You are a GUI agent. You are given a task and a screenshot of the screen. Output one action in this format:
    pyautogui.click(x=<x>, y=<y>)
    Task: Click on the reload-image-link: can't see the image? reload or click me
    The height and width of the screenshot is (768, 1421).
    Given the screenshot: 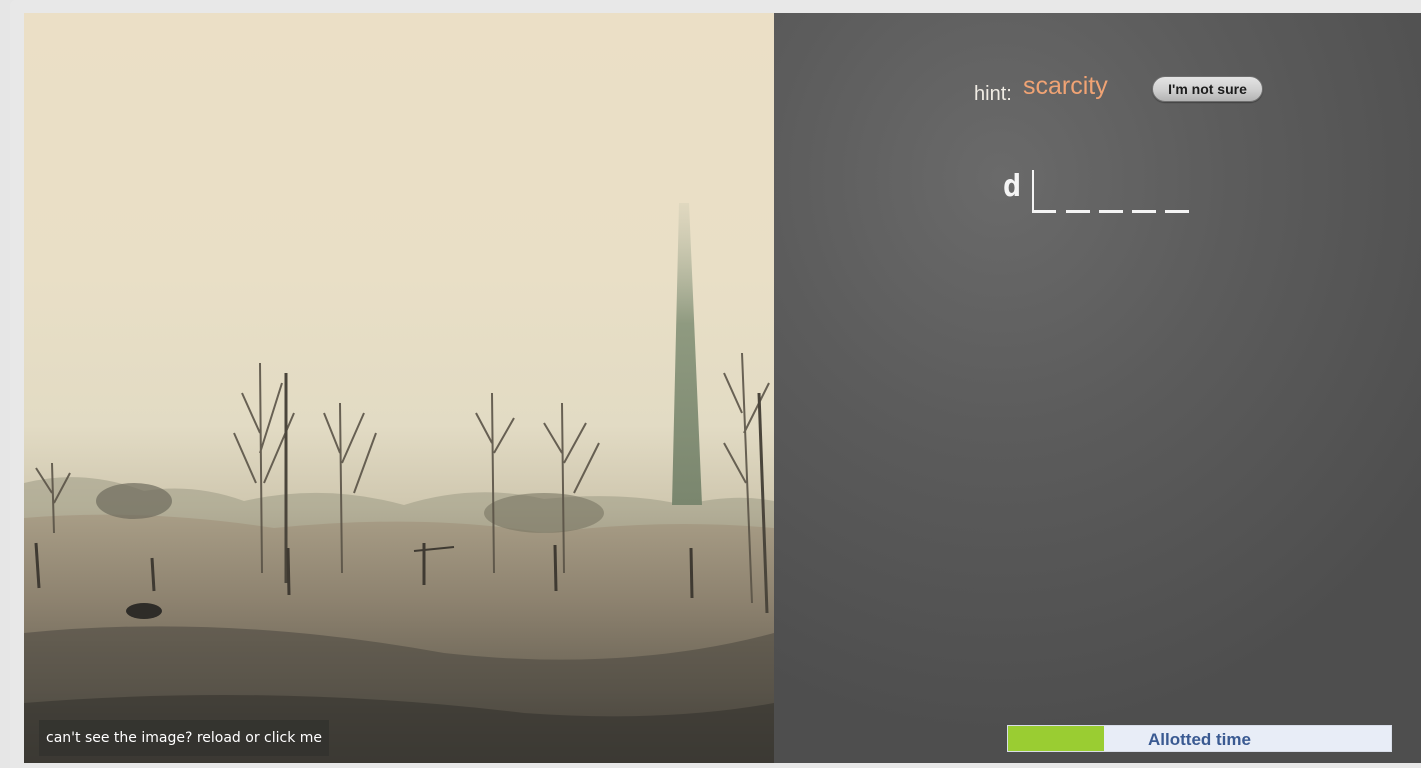 What is the action you would take?
    pyautogui.click(x=184, y=738)
    